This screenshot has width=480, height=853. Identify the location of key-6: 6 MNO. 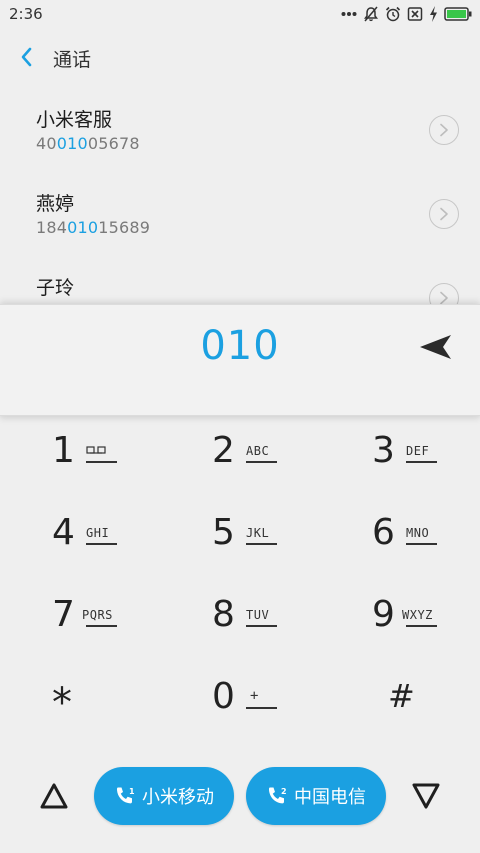
(400, 539).